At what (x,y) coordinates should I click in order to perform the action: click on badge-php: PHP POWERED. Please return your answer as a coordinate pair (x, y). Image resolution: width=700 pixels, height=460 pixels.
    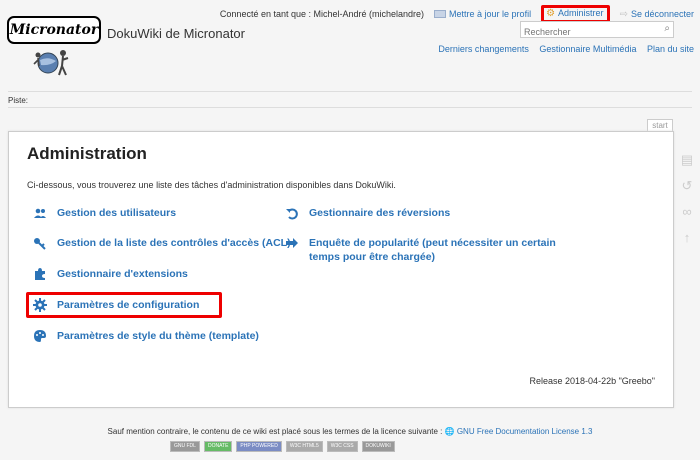
    Looking at the image, I should click on (259, 446).